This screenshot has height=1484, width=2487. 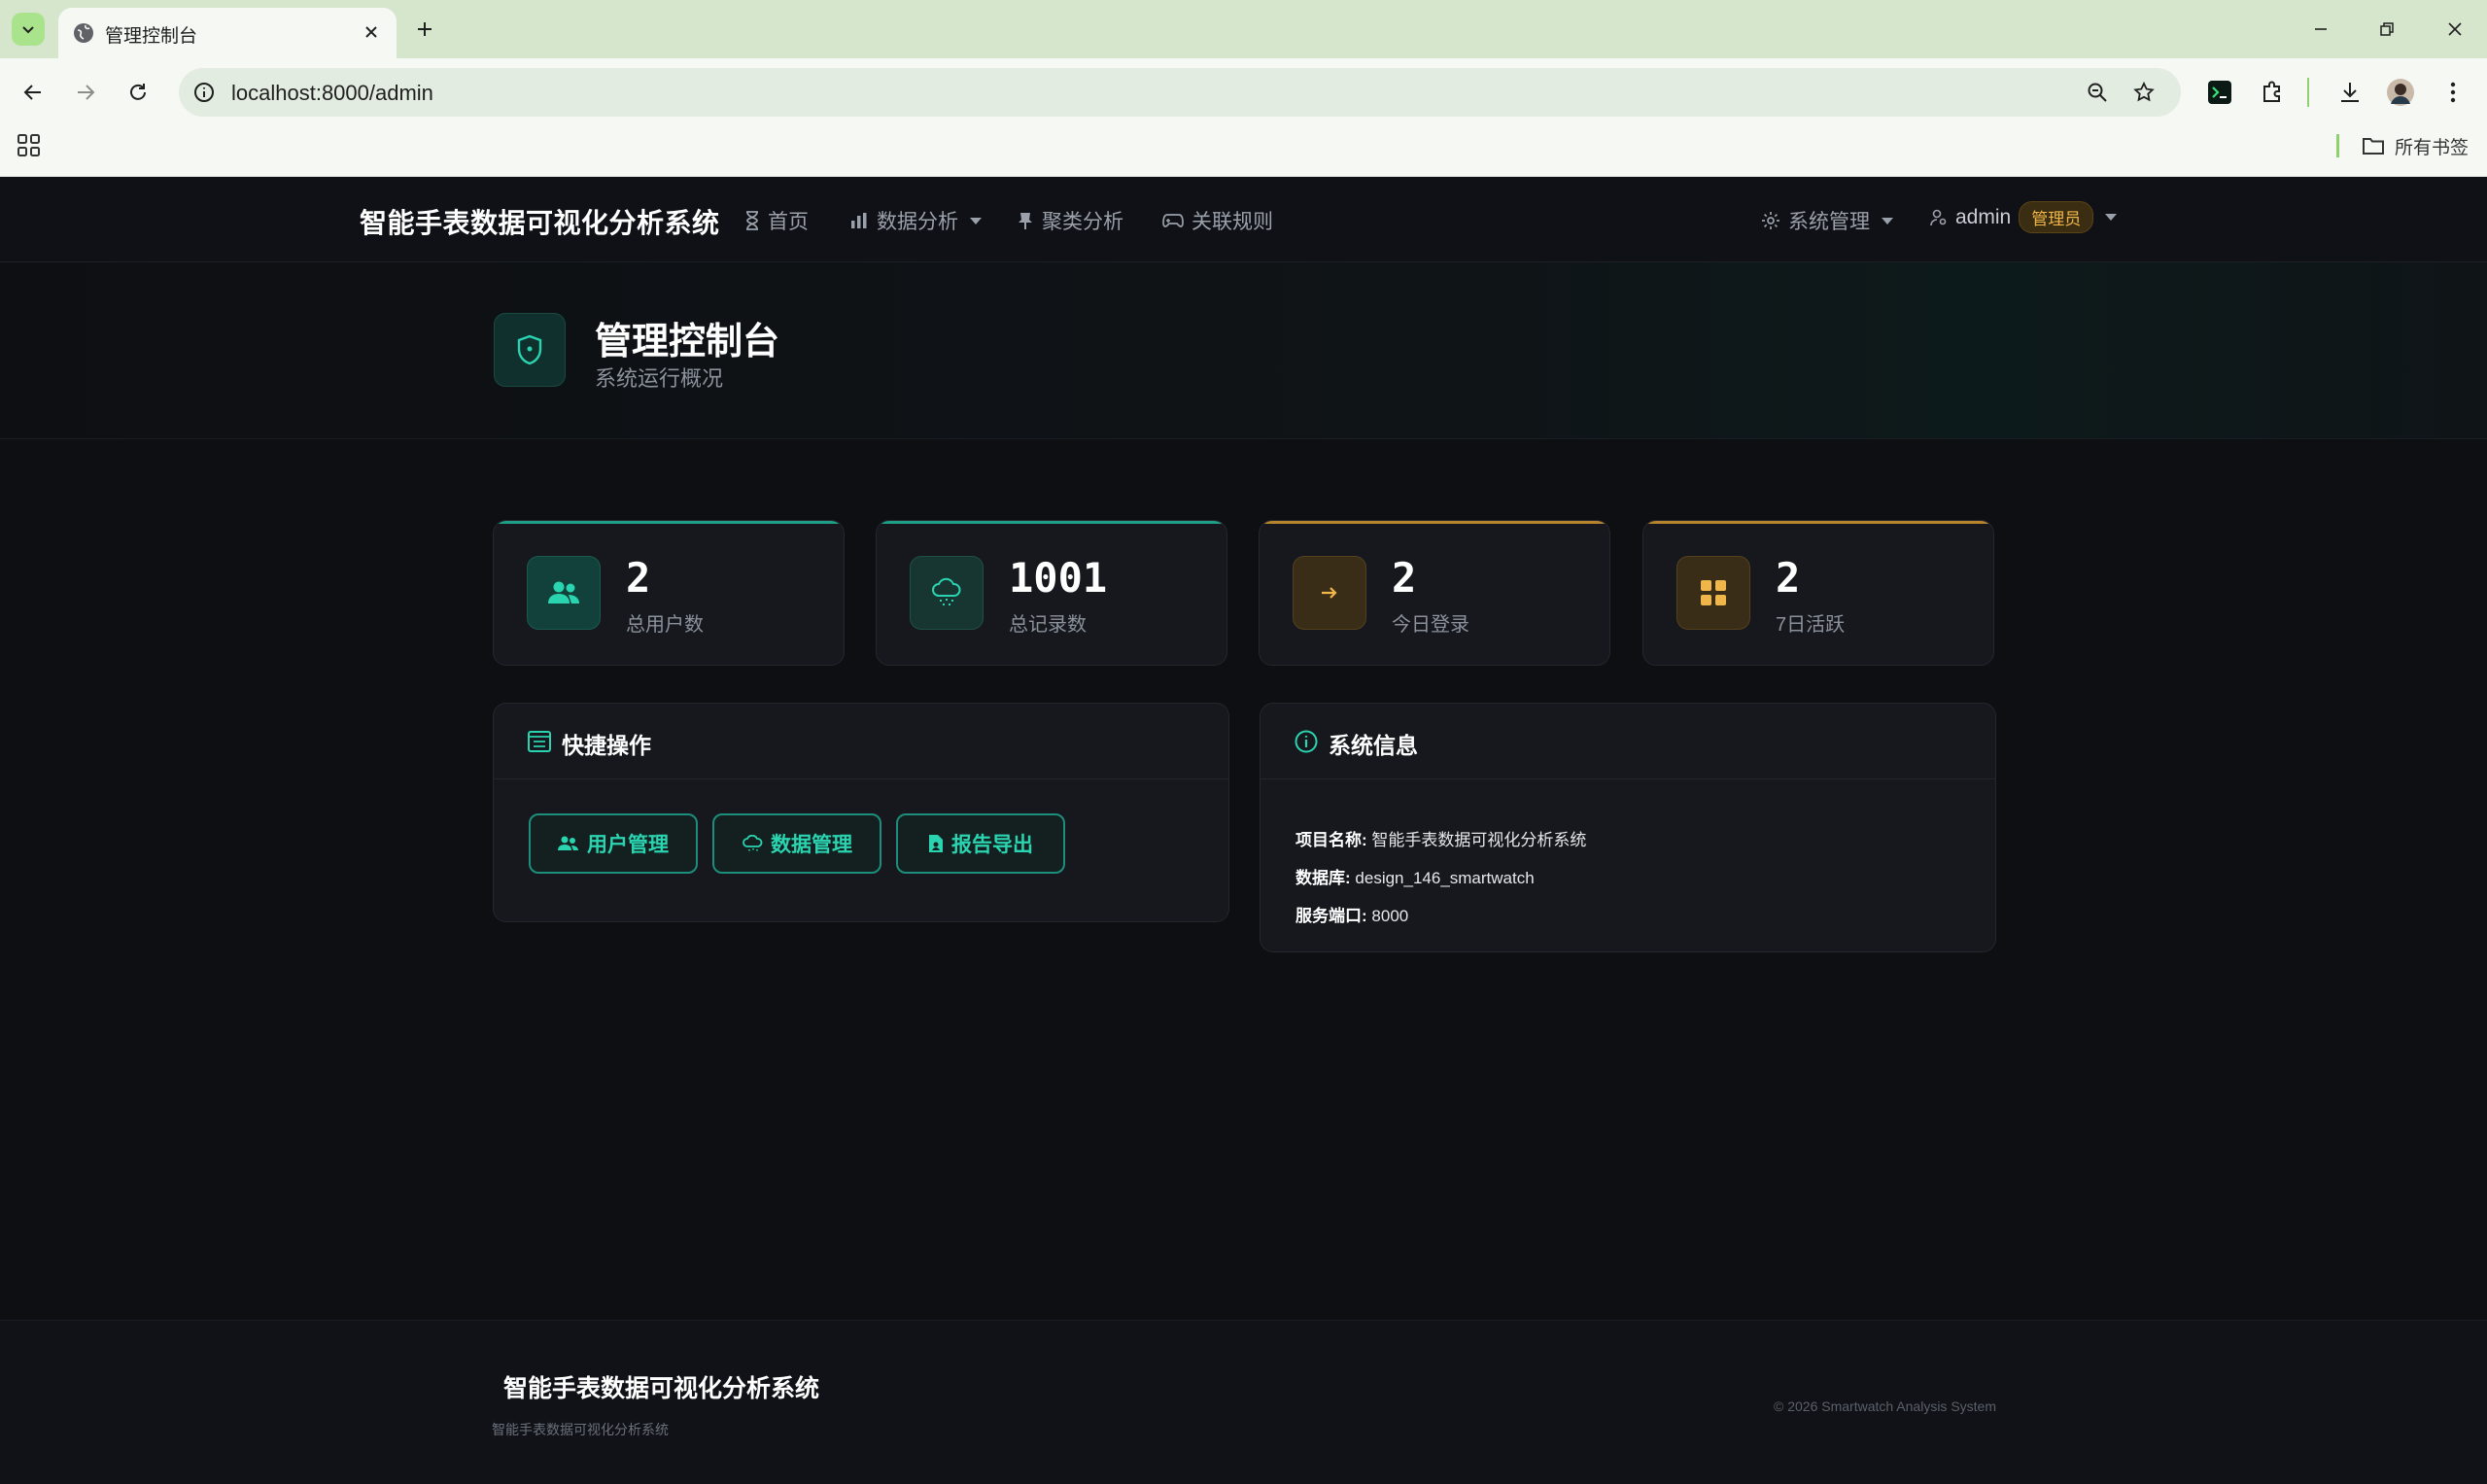 What do you see at coordinates (980, 843) in the screenshot?
I see `report-export-button: 报告导出` at bounding box center [980, 843].